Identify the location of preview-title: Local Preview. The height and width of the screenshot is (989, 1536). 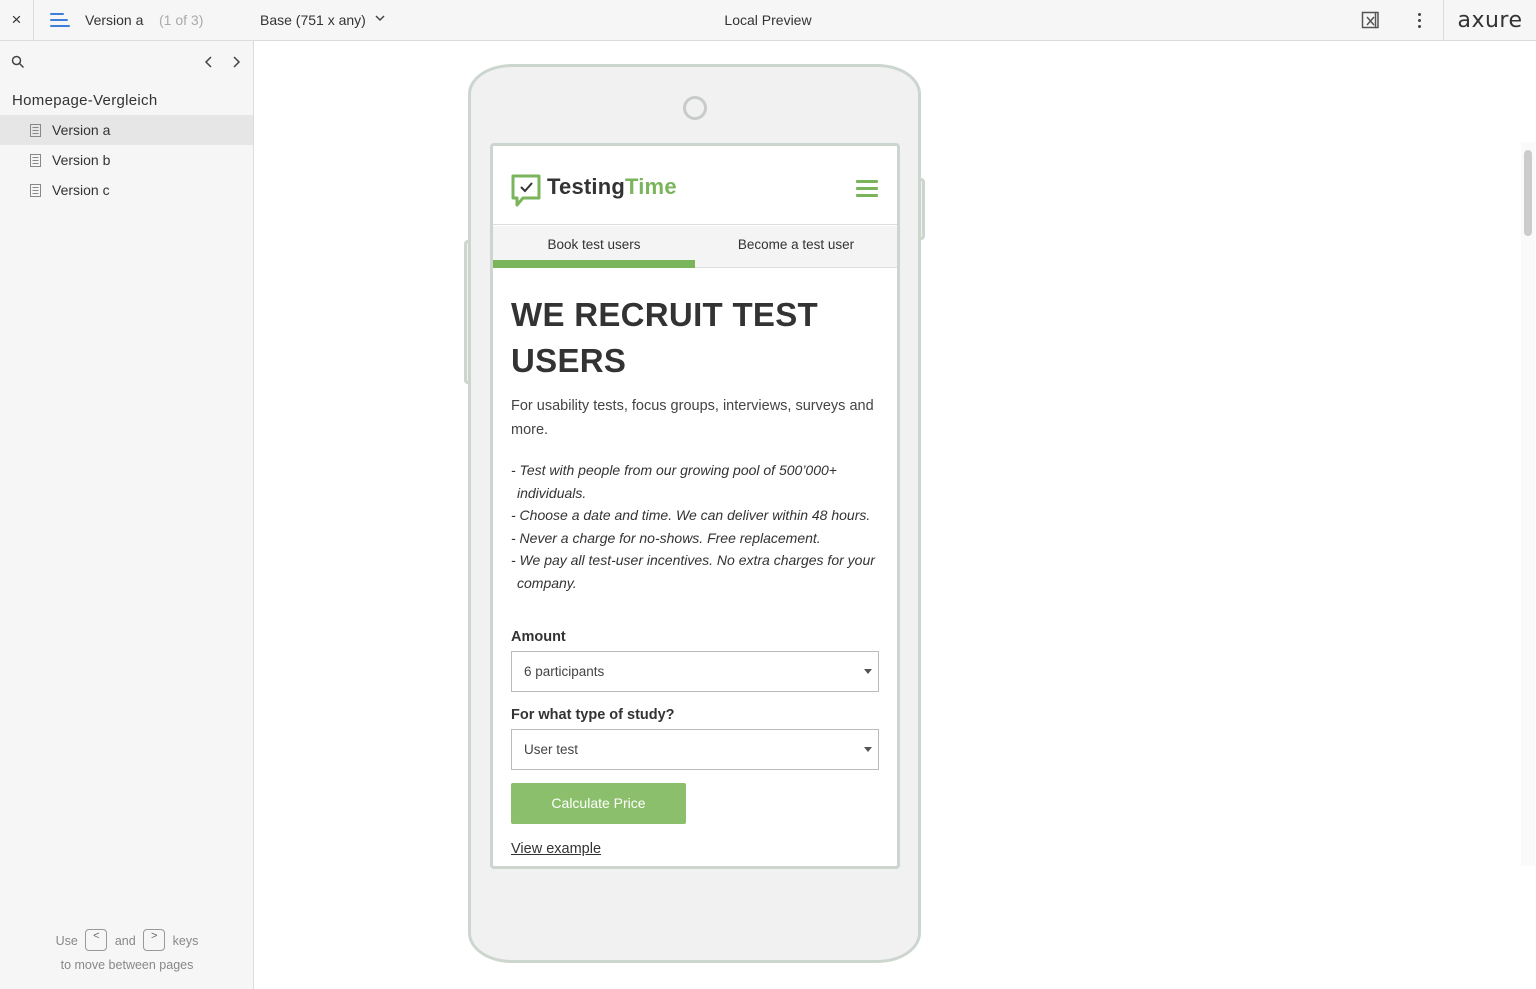
(768, 20).